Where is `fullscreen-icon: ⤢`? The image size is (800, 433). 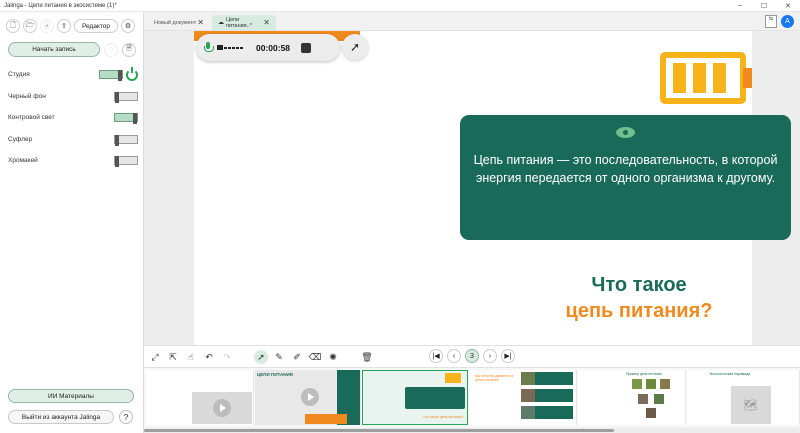 fullscreen-icon: ⤢ is located at coordinates (155, 357).